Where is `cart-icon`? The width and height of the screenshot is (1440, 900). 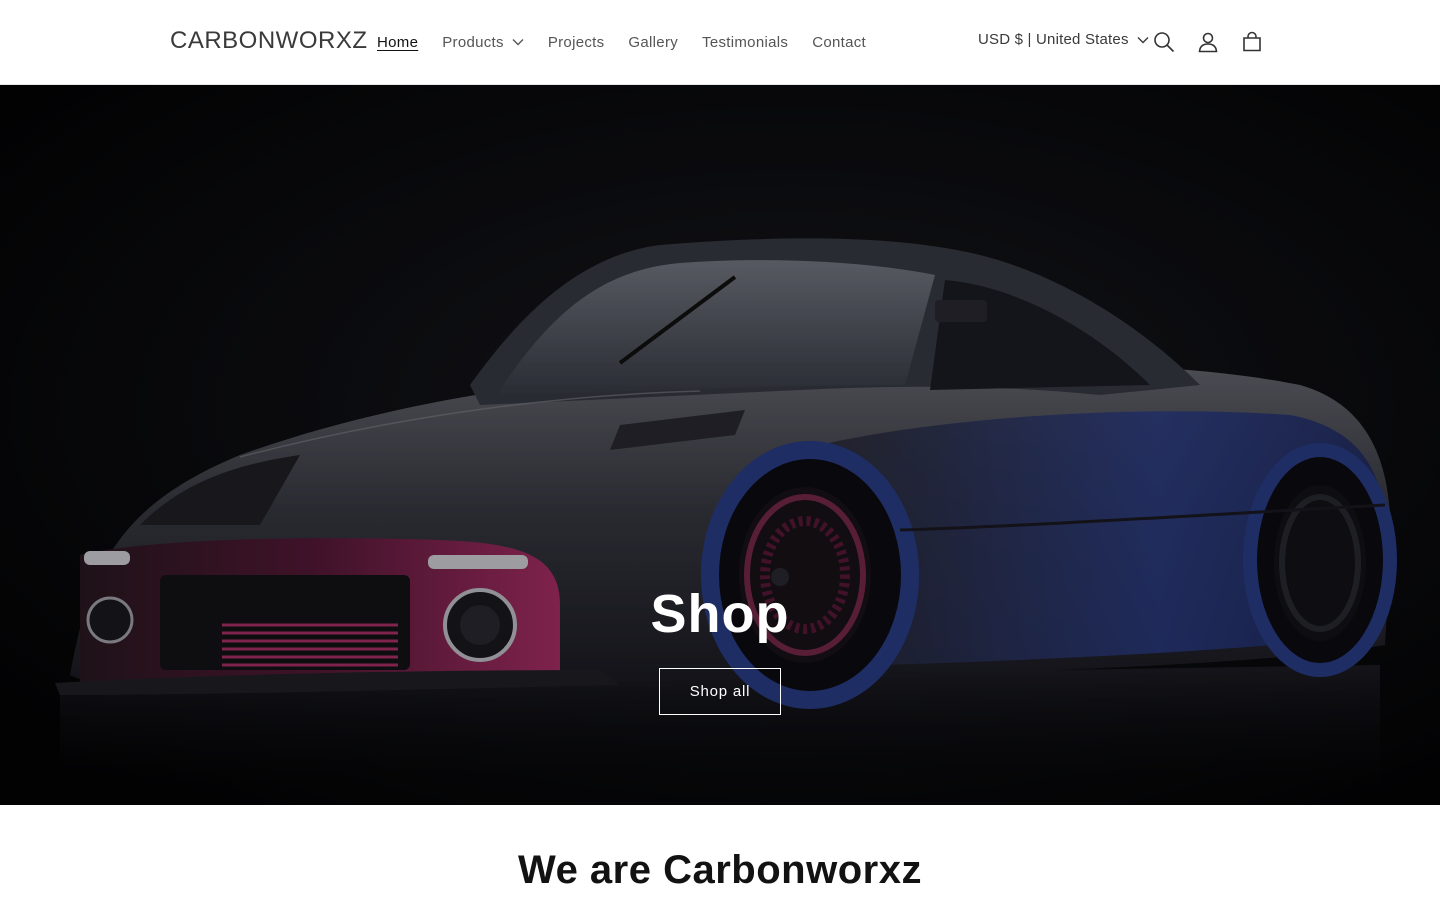 cart-icon is located at coordinates (1252, 41).